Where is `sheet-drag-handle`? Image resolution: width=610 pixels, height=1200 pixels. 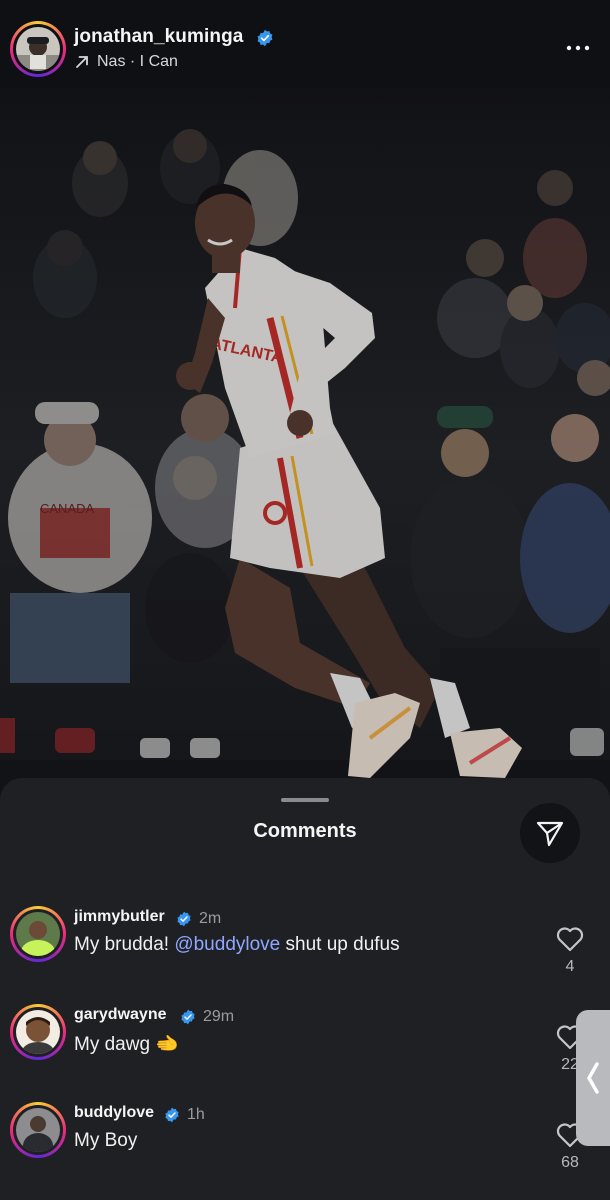 sheet-drag-handle is located at coordinates (305, 800).